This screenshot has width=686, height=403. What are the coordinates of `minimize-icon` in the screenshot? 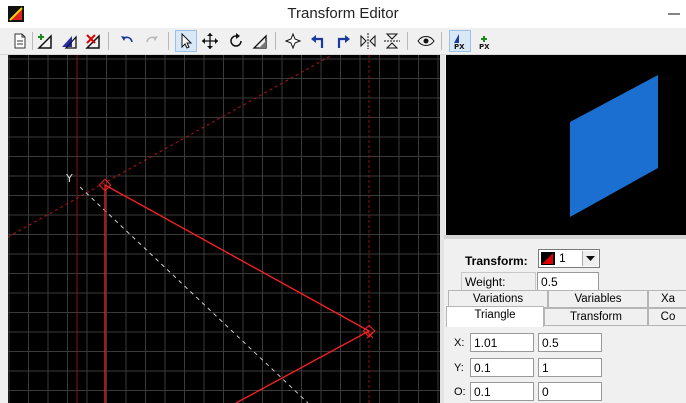 It's located at (674, 14).